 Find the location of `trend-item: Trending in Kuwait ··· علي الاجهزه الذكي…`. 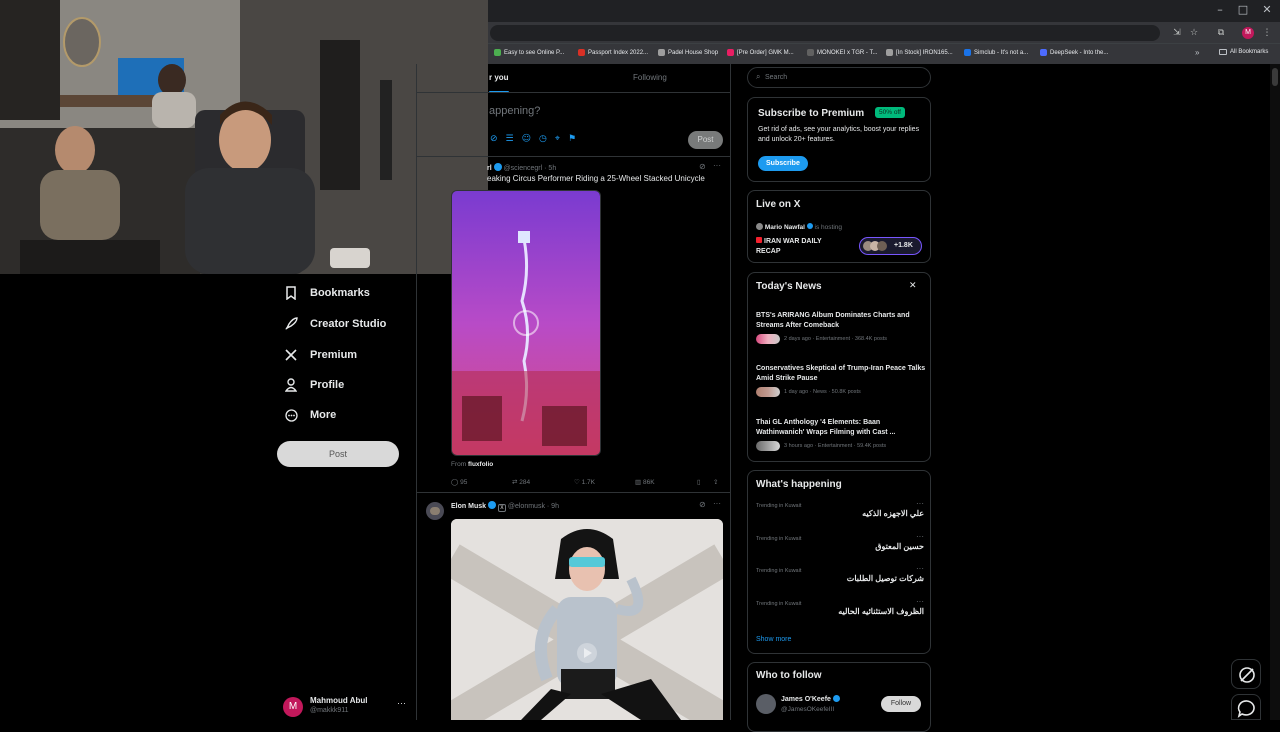

trend-item: Trending in Kuwait ··· علي الاجهزه الذكي… is located at coordinates (840, 508).